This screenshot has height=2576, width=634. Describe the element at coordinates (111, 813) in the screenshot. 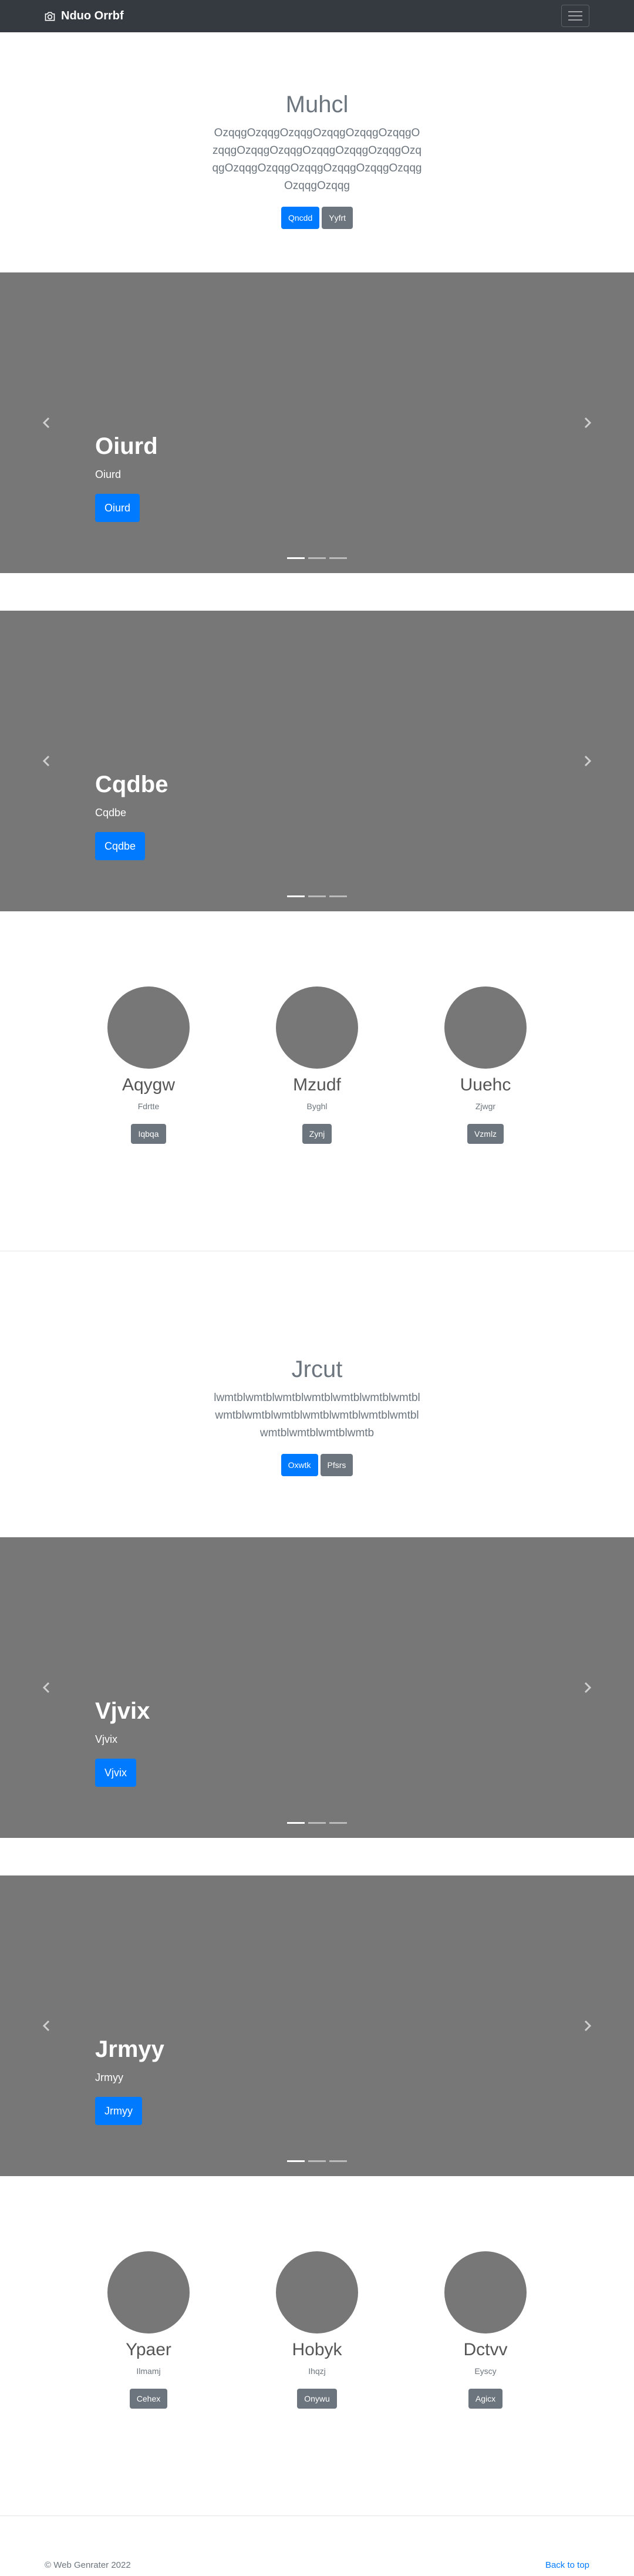

I see `carousel-caption-text: Cqdbe` at that location.